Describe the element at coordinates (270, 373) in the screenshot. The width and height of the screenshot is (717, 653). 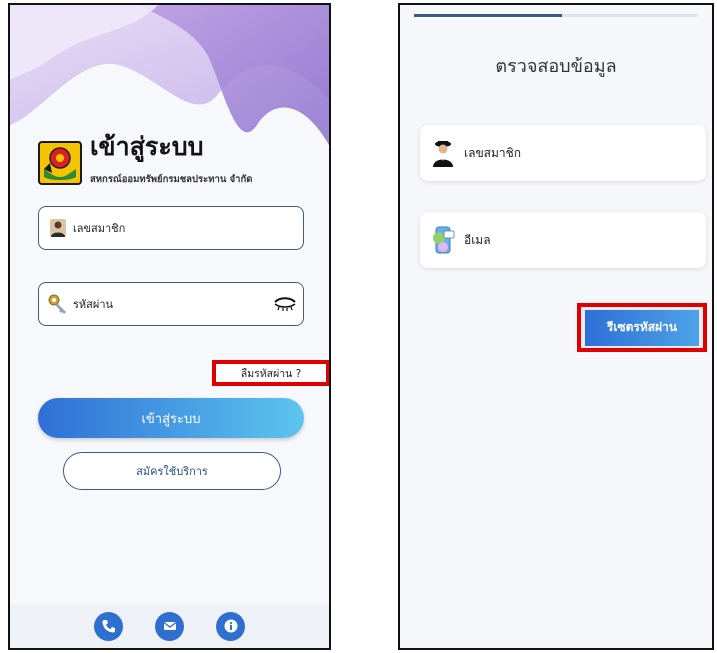
I see `forgot-password-link: ลืมรหัสผ่าน ?` at that location.